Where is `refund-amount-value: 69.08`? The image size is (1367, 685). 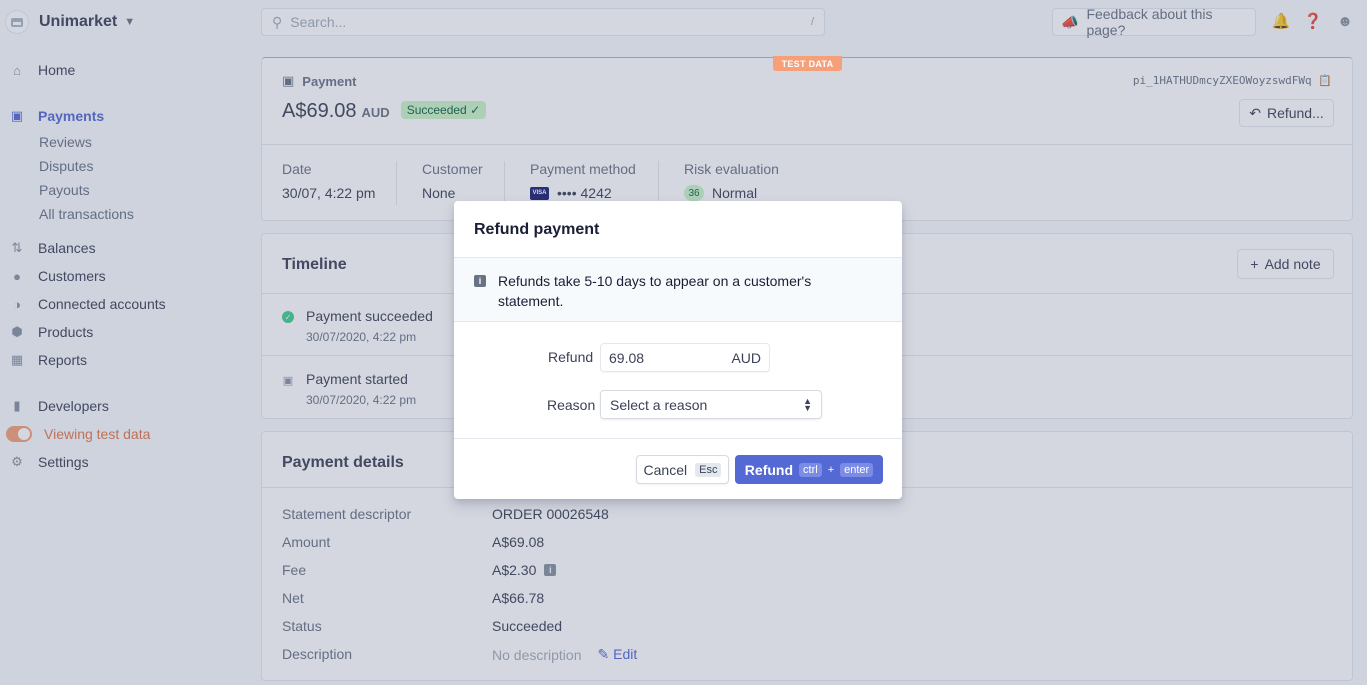 refund-amount-value: 69.08 is located at coordinates (627, 357).